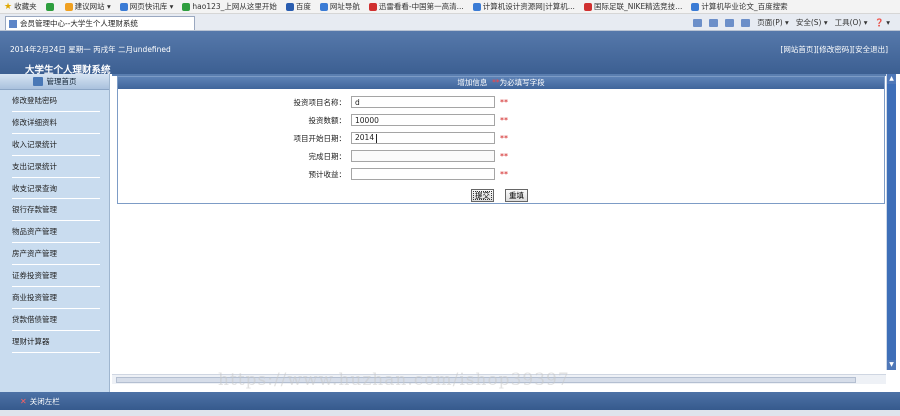 The image size is (900, 416). I want to click on safety-menu: 安全(S) ▾, so click(812, 22).